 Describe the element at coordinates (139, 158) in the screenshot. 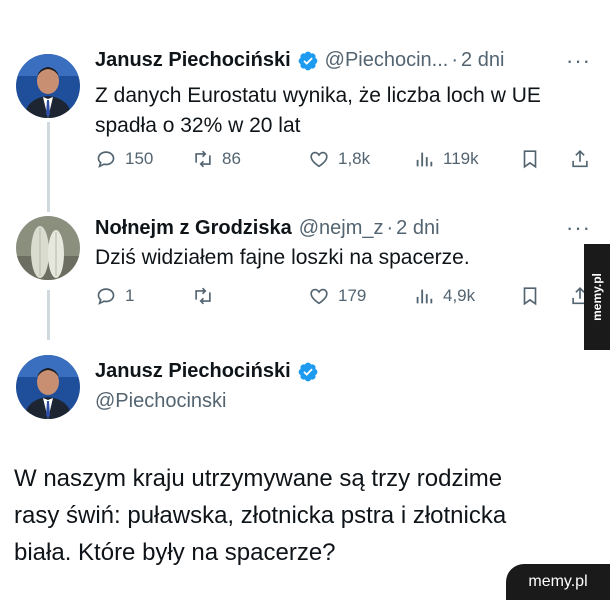

I see `reply-count: 150` at that location.